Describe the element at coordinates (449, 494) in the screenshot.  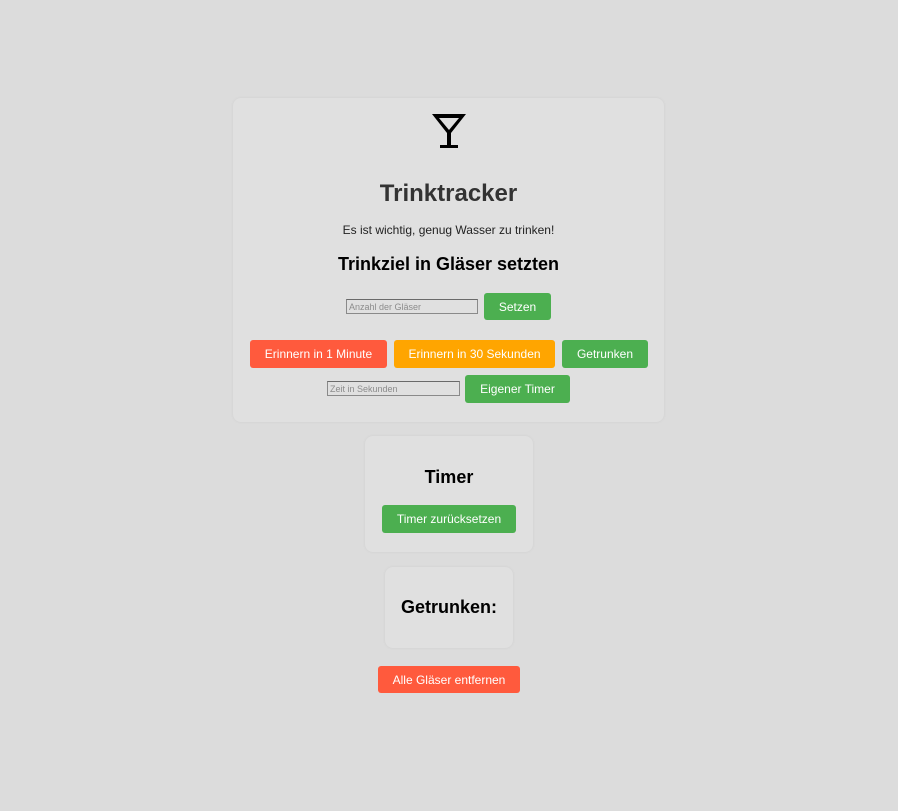
I see `timer-card: Timer Timer zurücksetzen` at that location.